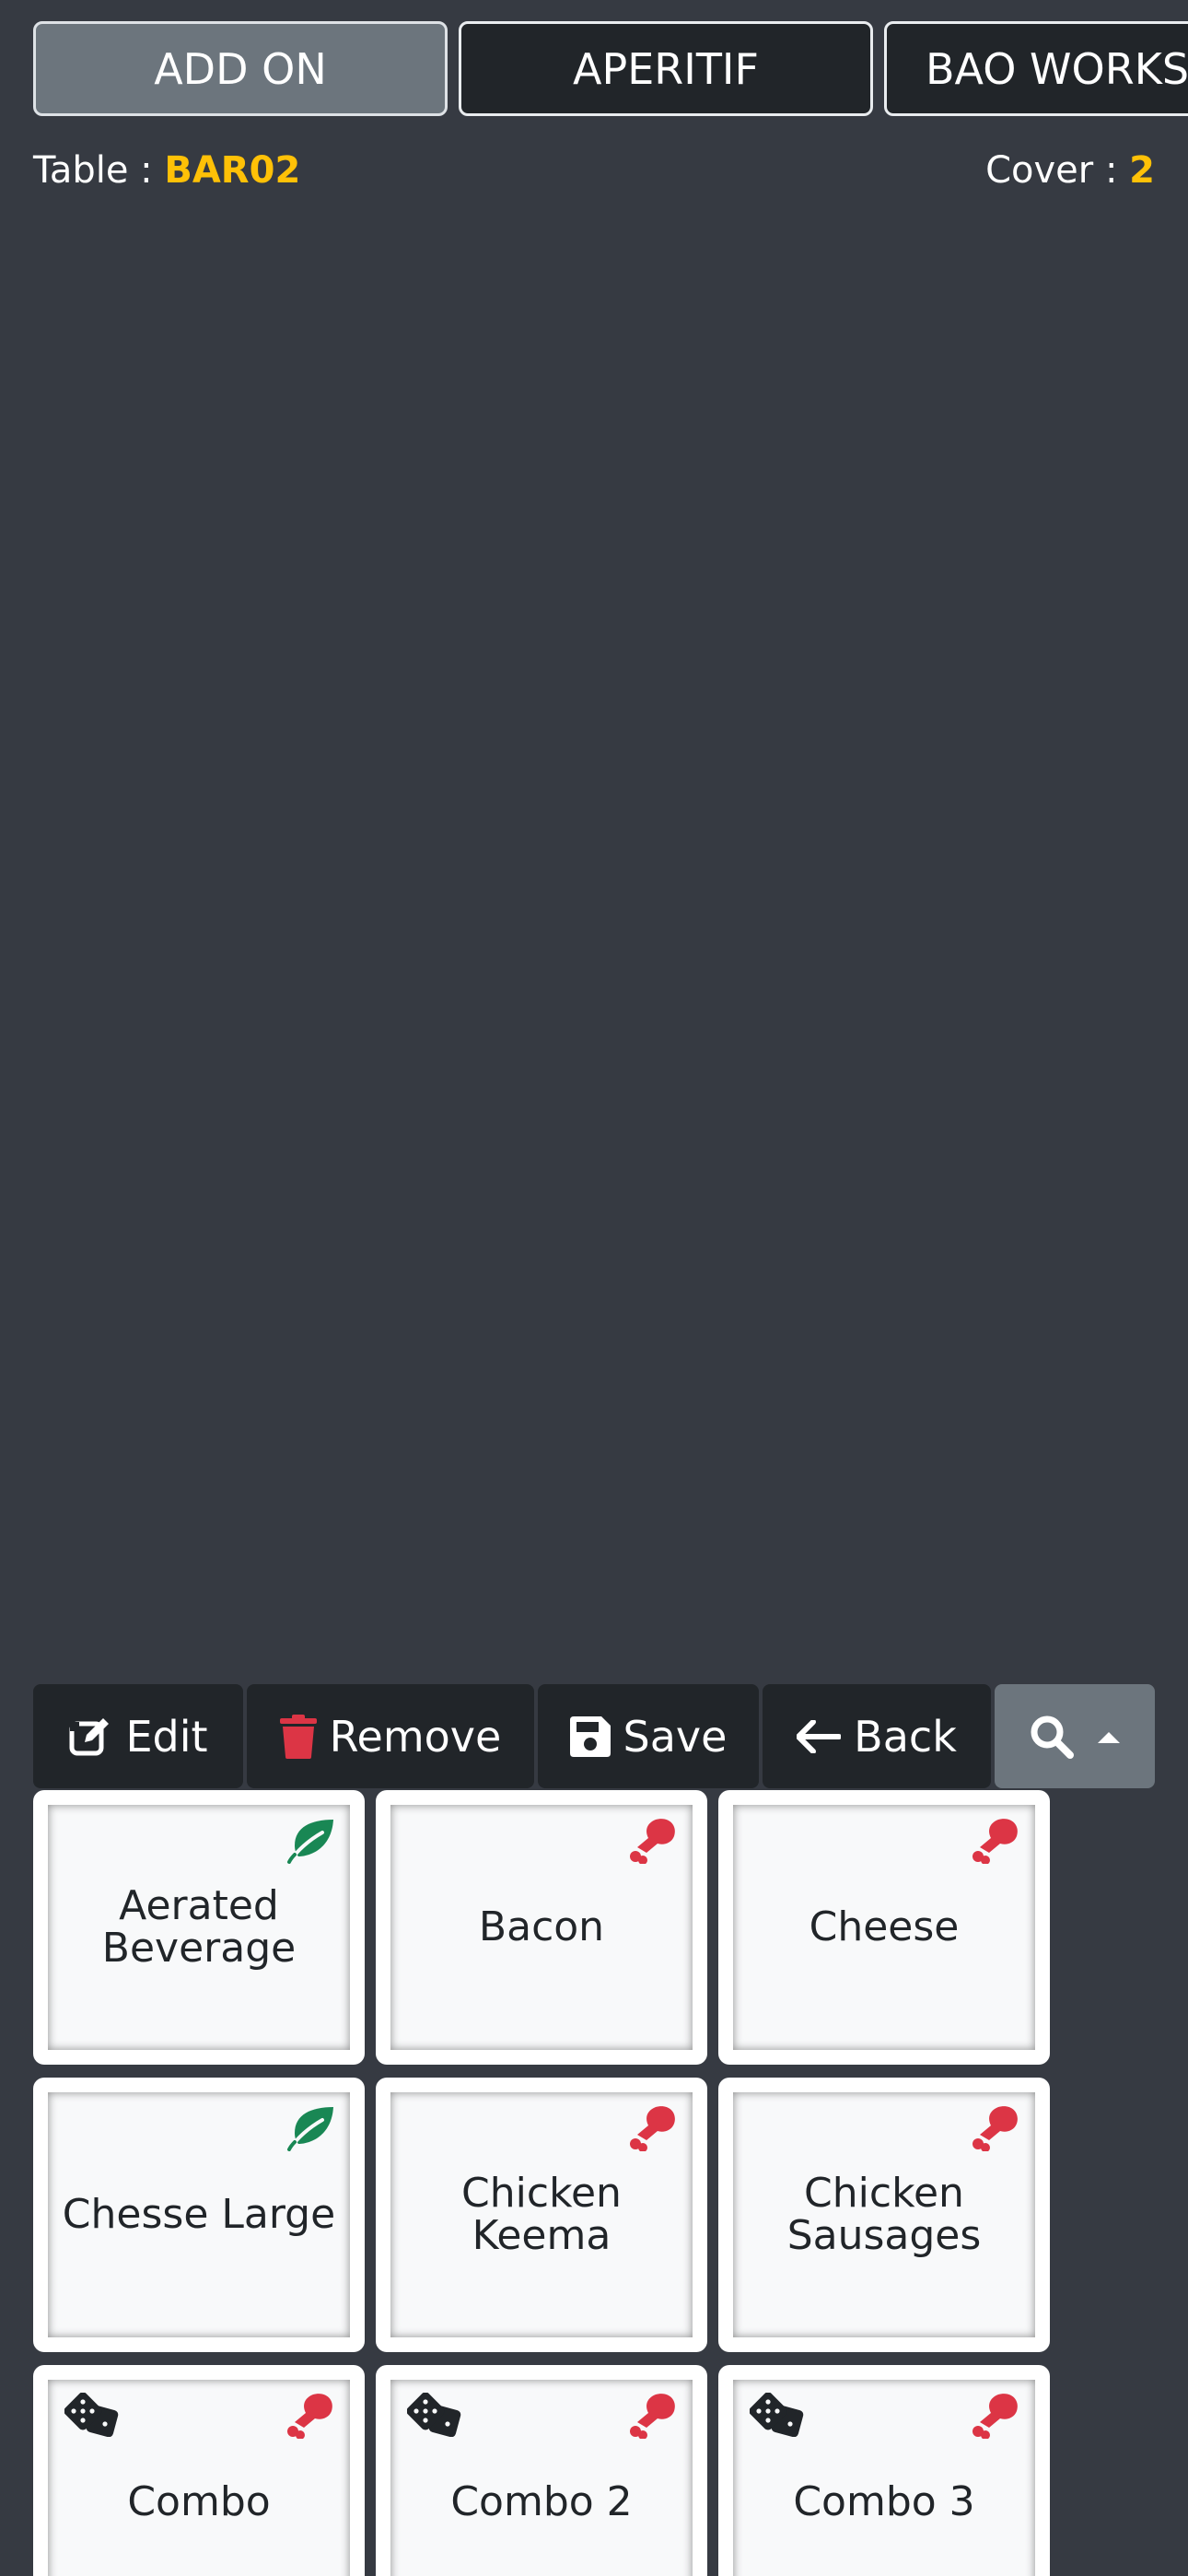  What do you see at coordinates (1036, 68) in the screenshot?
I see `category-tab-bao-workshop: BAO WORKSHOP` at bounding box center [1036, 68].